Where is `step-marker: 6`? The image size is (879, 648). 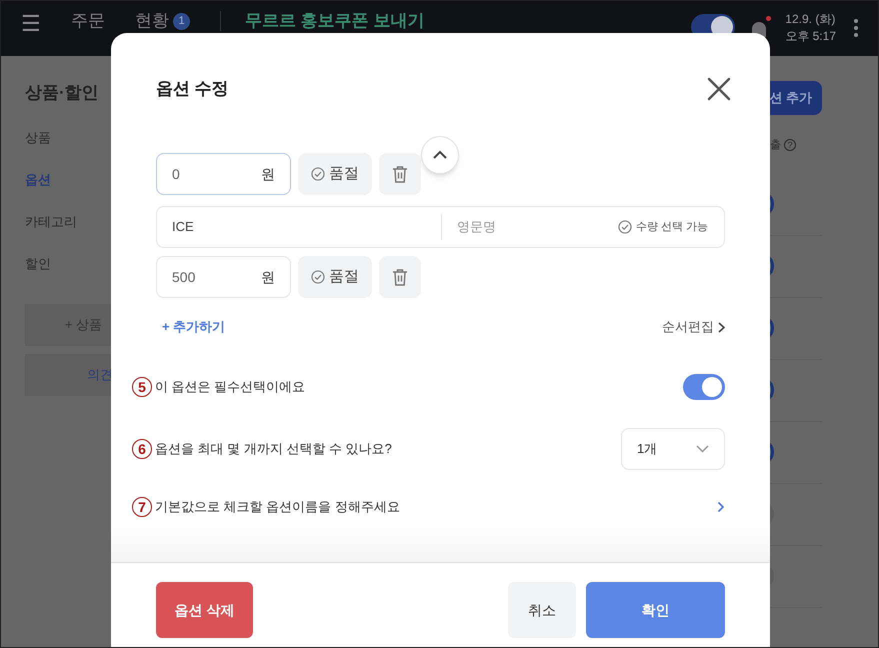 step-marker: 6 is located at coordinates (142, 449).